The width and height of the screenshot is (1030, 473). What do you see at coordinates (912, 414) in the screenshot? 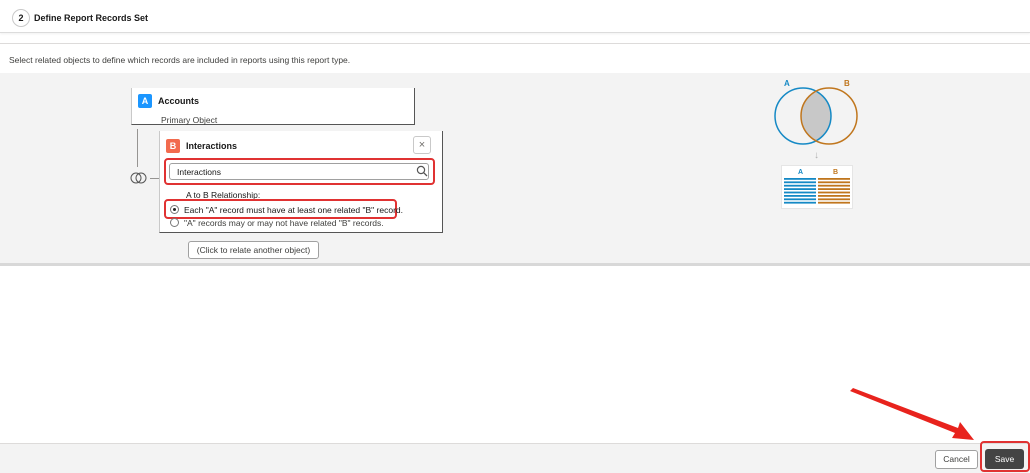
I see `red-arrow-icon` at bounding box center [912, 414].